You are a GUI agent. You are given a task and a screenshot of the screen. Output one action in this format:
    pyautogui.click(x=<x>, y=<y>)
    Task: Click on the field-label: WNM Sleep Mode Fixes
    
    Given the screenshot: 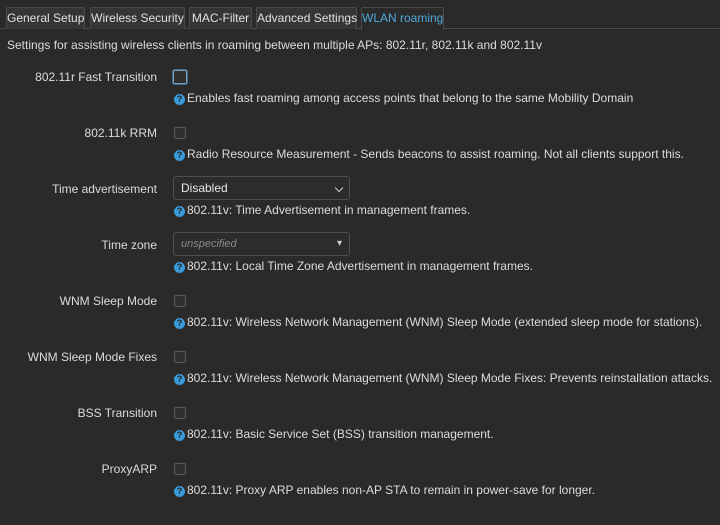 What is the action you would take?
    pyautogui.click(x=92, y=357)
    